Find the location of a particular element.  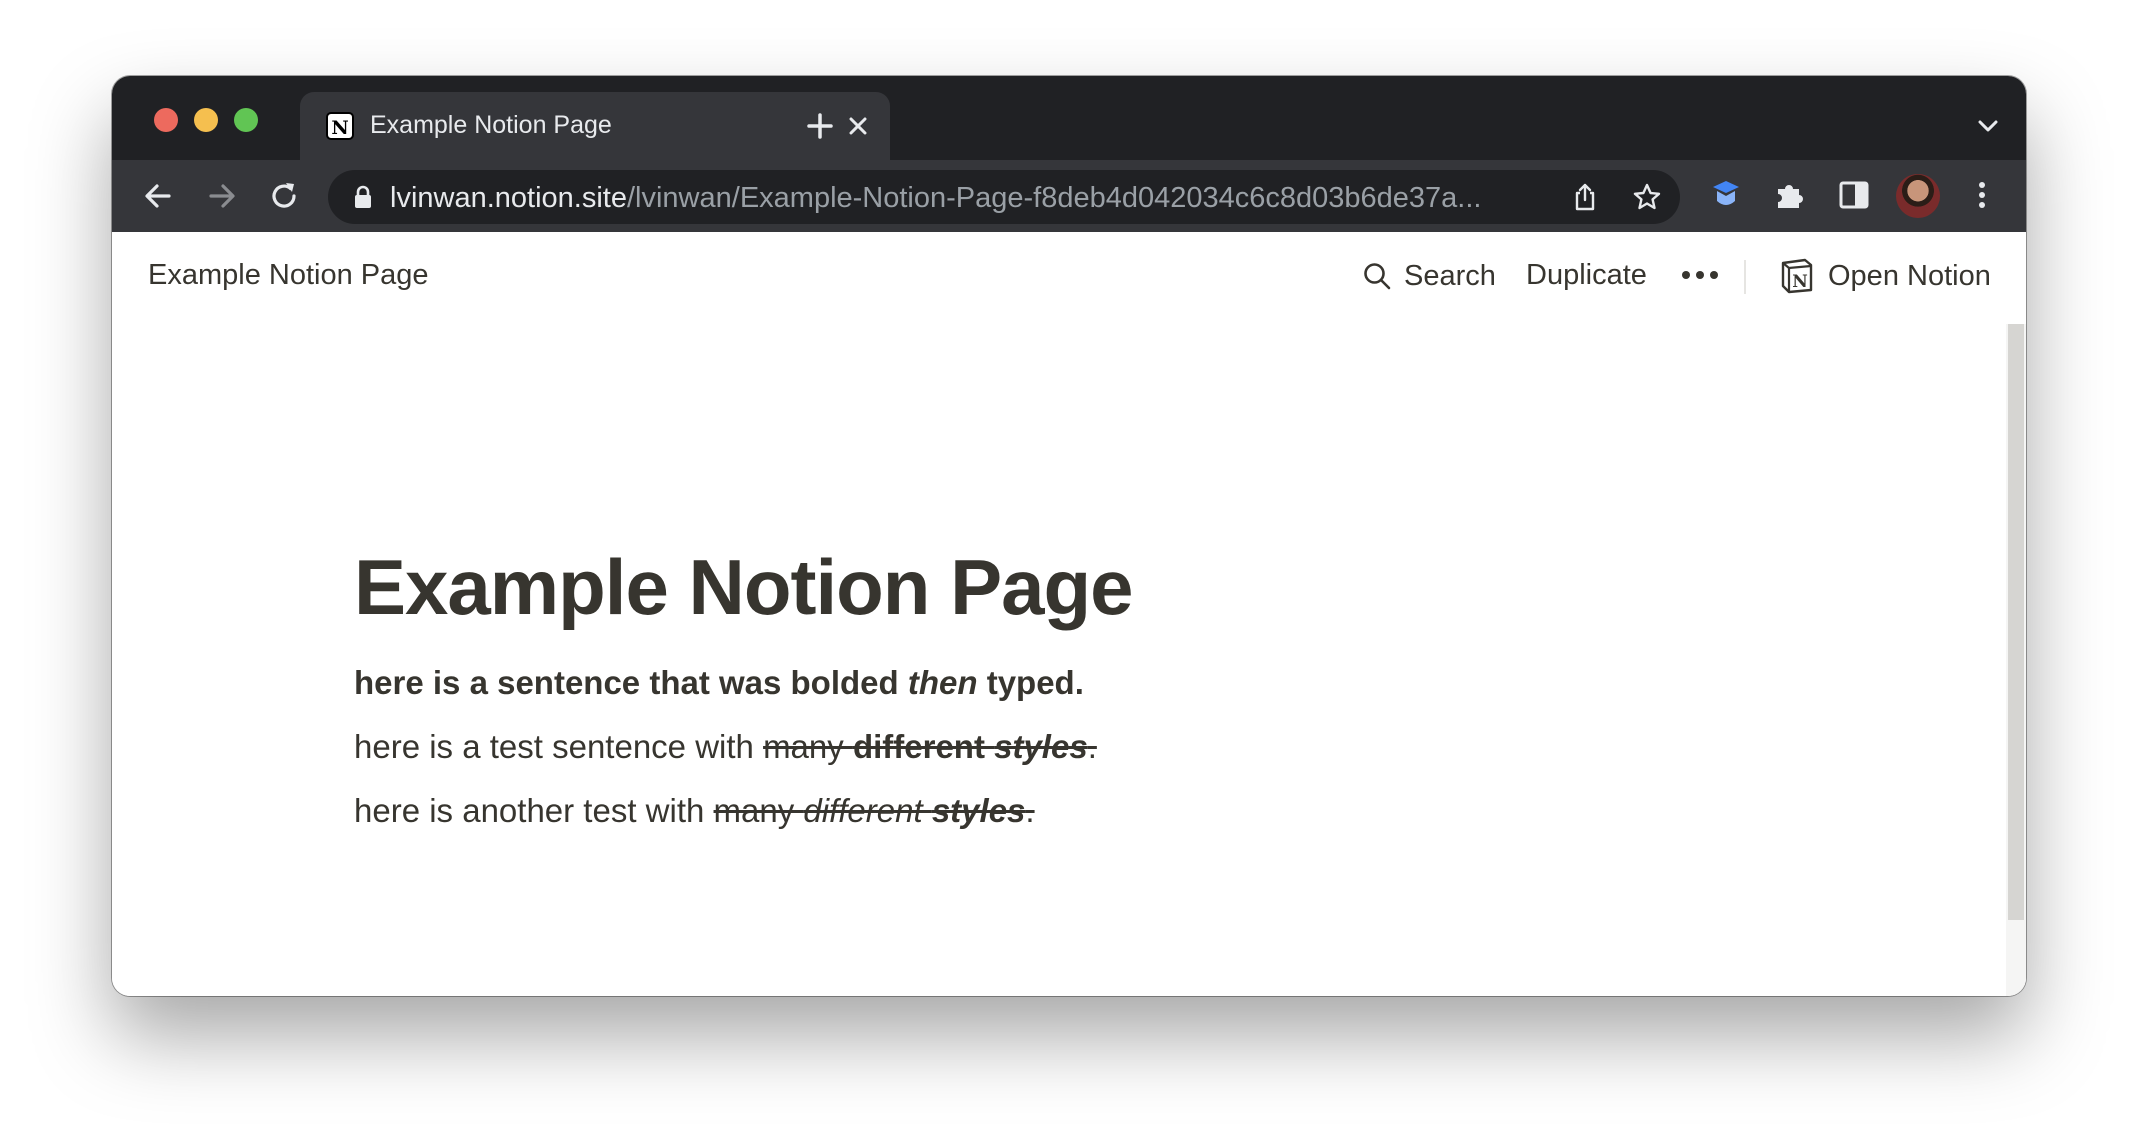

open-notion-label: Open Notion is located at coordinates (1909, 275).